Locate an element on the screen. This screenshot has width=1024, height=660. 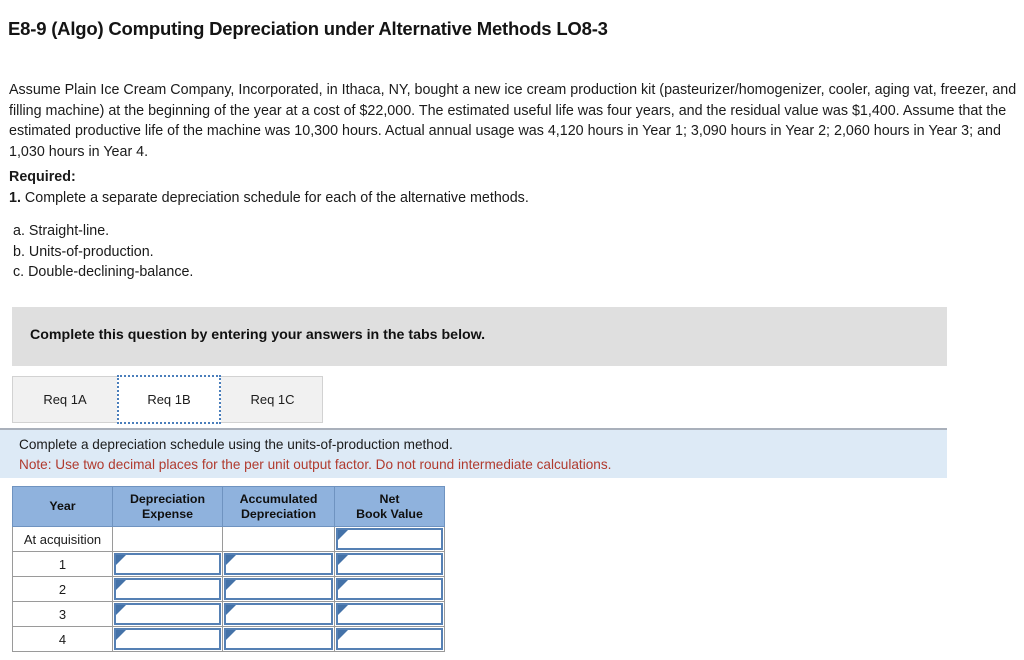
column-header-depreciation-expense: Depreciation Expense is located at coordinates (167, 506).